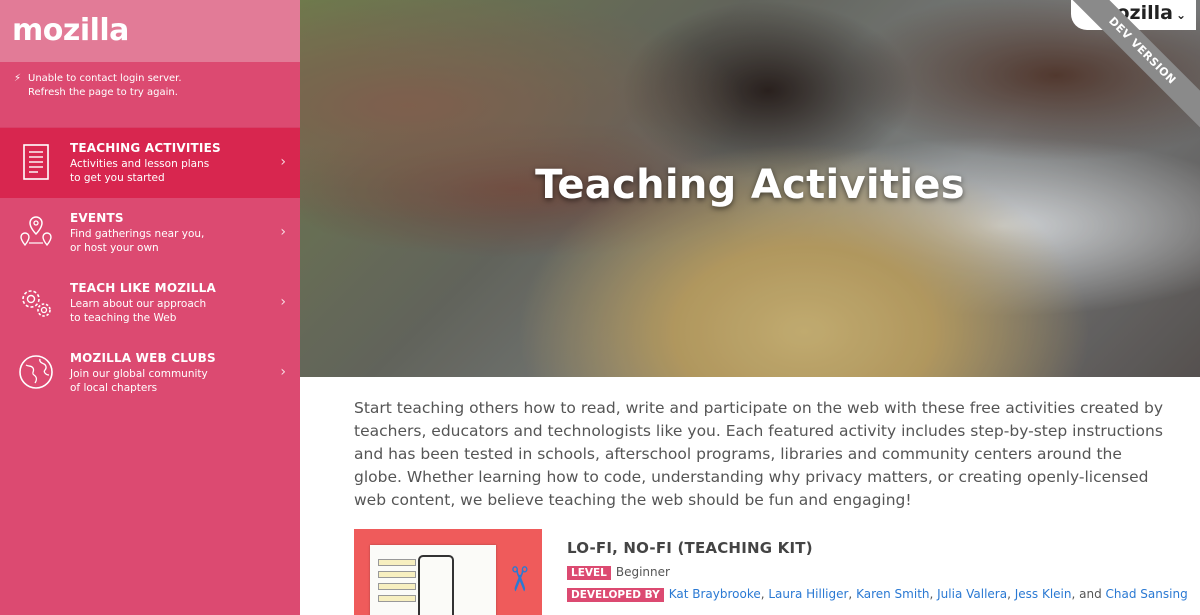  I want to click on level-tag: Level, so click(589, 573).